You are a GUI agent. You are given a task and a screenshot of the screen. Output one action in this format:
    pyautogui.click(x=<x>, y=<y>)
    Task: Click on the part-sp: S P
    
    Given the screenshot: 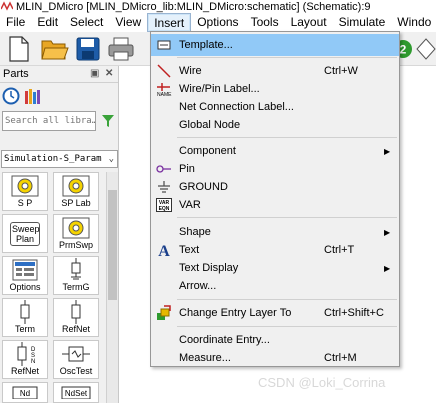 What is the action you would take?
    pyautogui.click(x=25, y=191)
    